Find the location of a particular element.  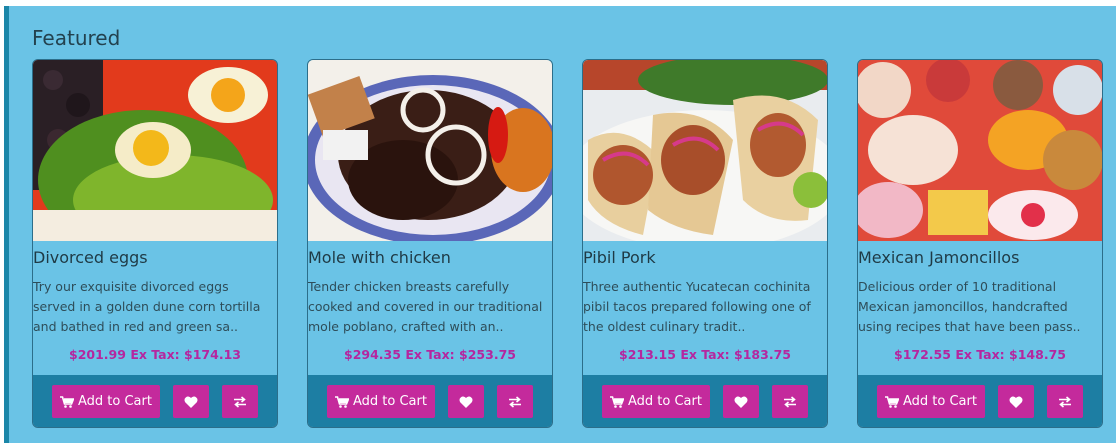

product-image-mole-with-chicken is located at coordinates (430, 150).